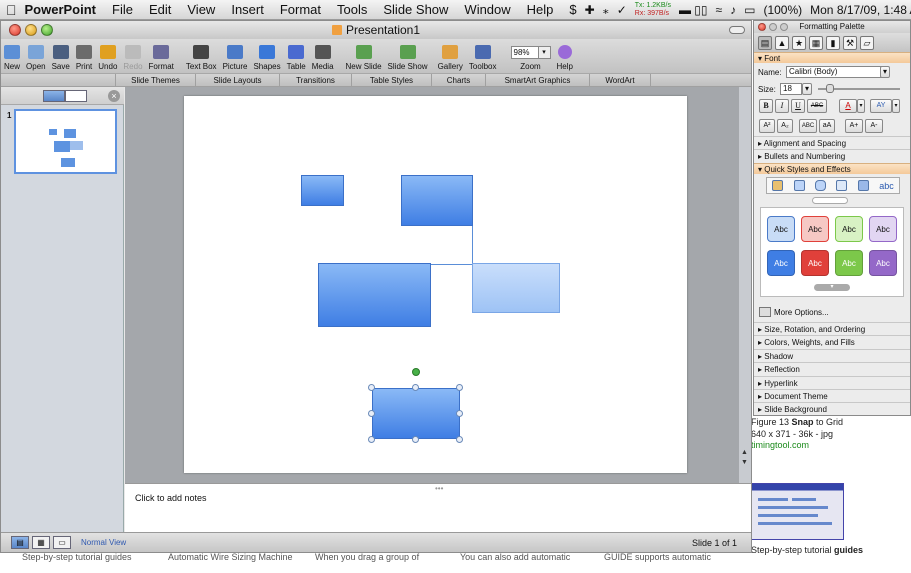 The height and width of the screenshot is (573, 911). What do you see at coordinates (785, 126) in the screenshot?
I see `subscript-button: A₂` at bounding box center [785, 126].